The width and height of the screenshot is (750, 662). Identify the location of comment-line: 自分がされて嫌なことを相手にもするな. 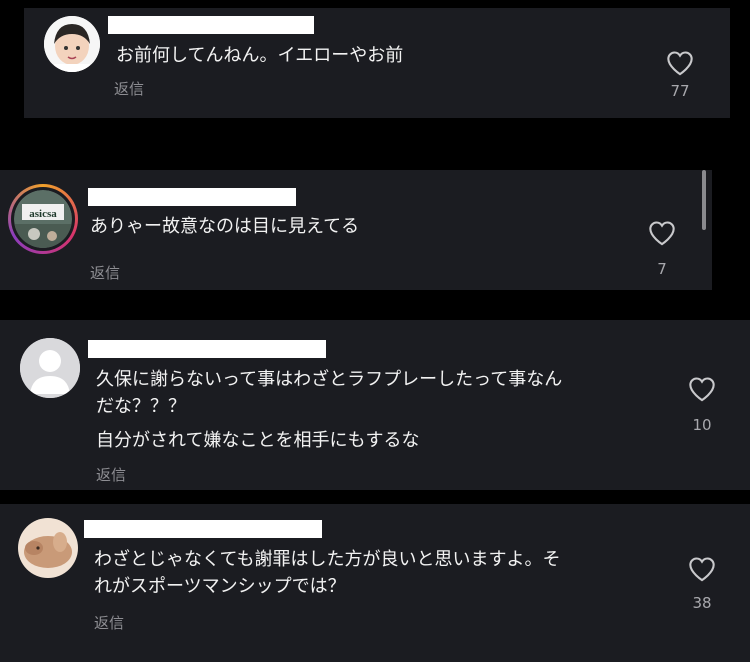
(258, 440).